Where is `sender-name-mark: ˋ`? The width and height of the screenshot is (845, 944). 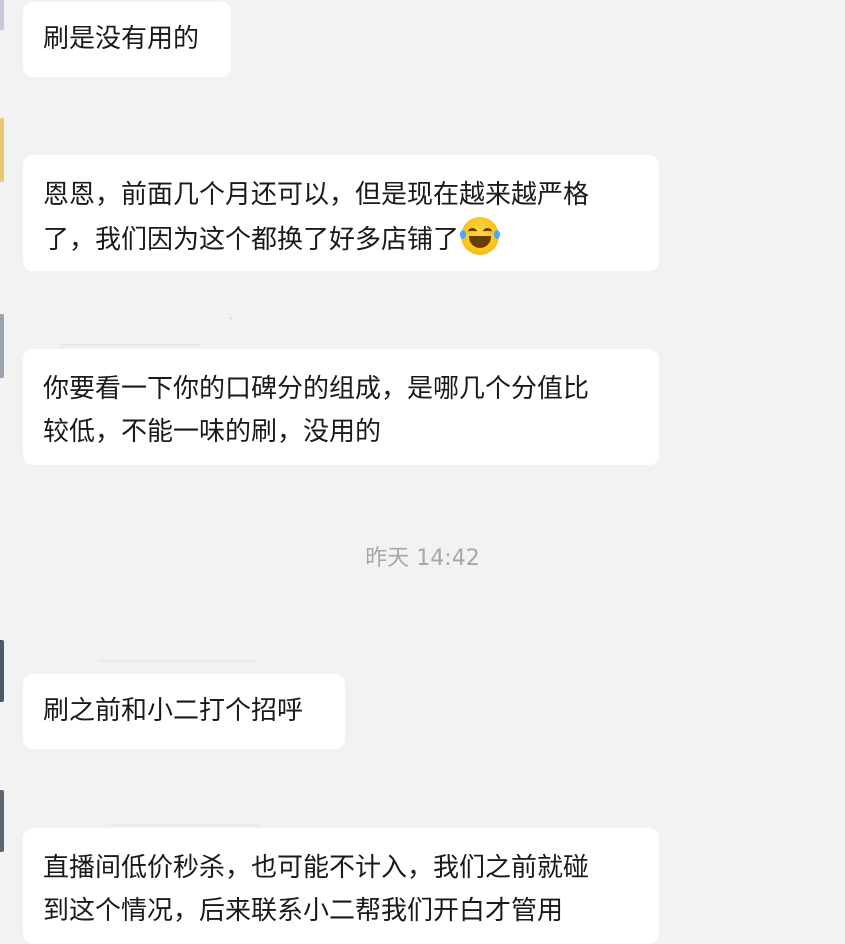 sender-name-mark: ˋ is located at coordinates (231, 323).